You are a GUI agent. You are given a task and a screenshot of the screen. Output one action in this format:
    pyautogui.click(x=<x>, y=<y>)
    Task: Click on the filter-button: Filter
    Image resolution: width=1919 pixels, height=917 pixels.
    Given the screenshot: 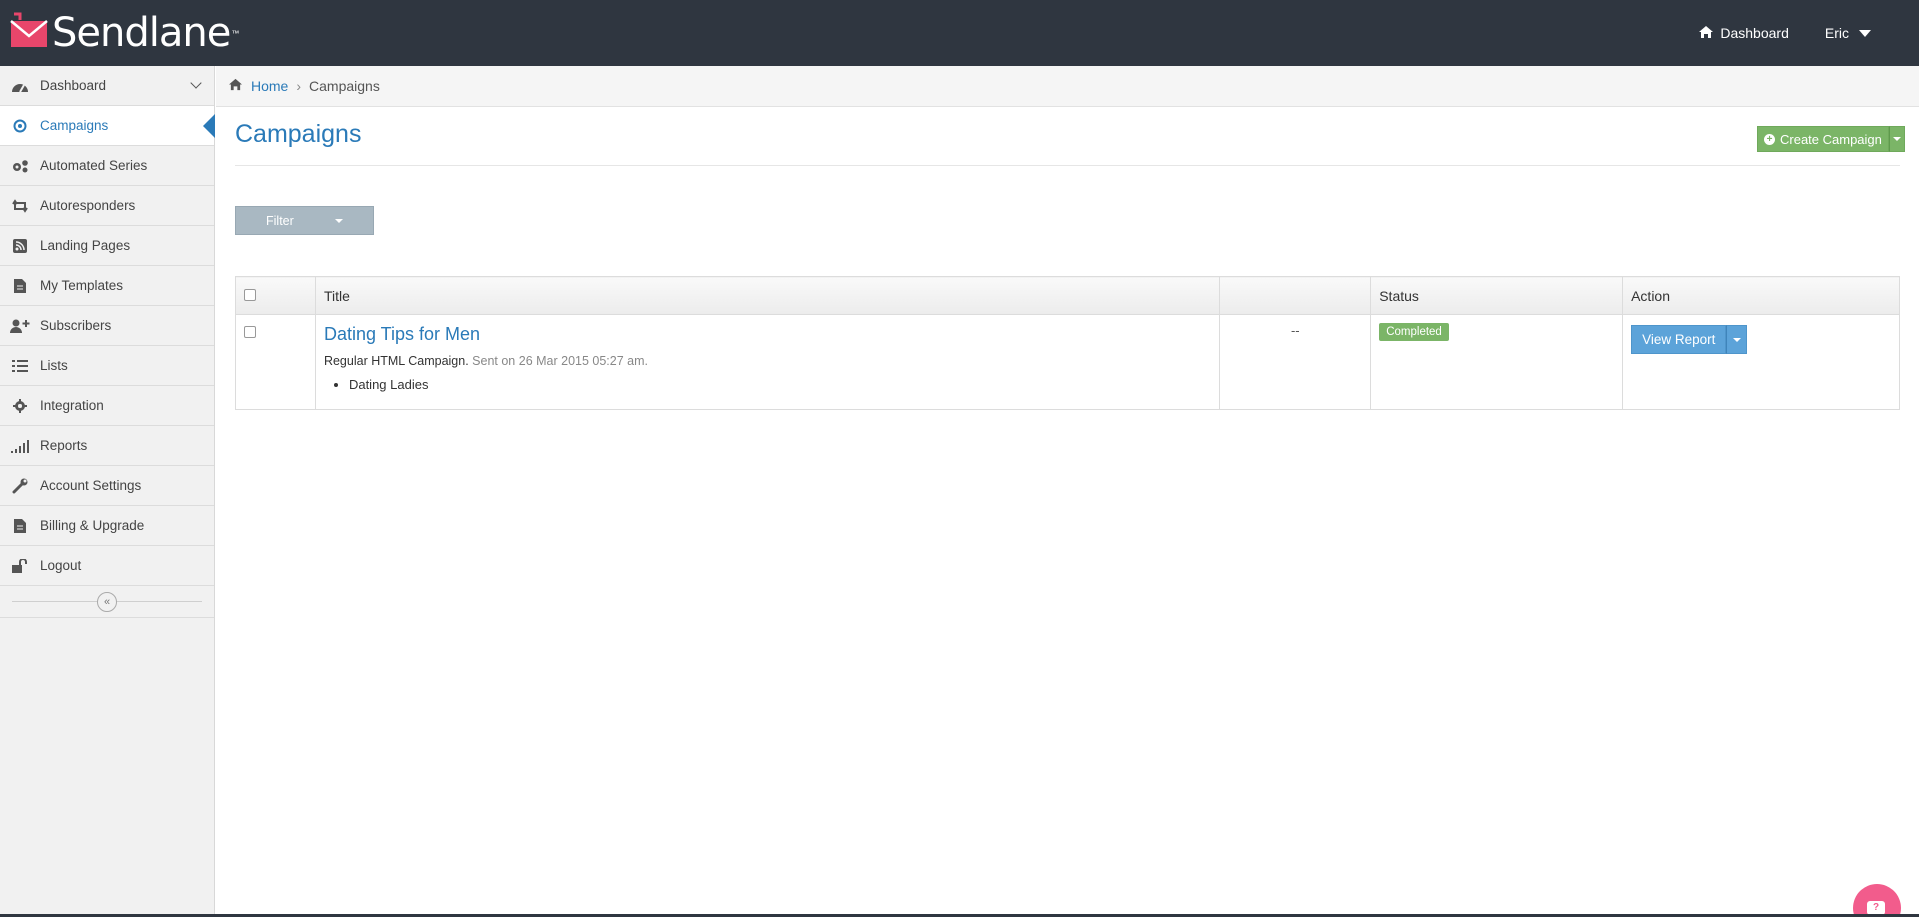 What is the action you would take?
    pyautogui.click(x=304, y=220)
    